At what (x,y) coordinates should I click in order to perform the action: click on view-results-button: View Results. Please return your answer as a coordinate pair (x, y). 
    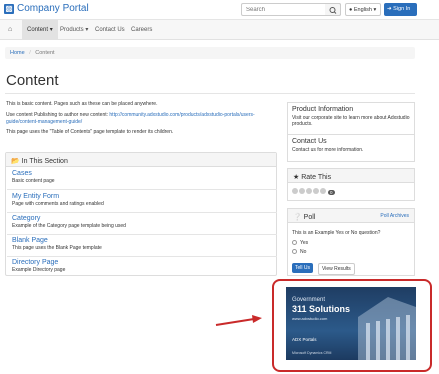
    Looking at the image, I should click on (336, 269).